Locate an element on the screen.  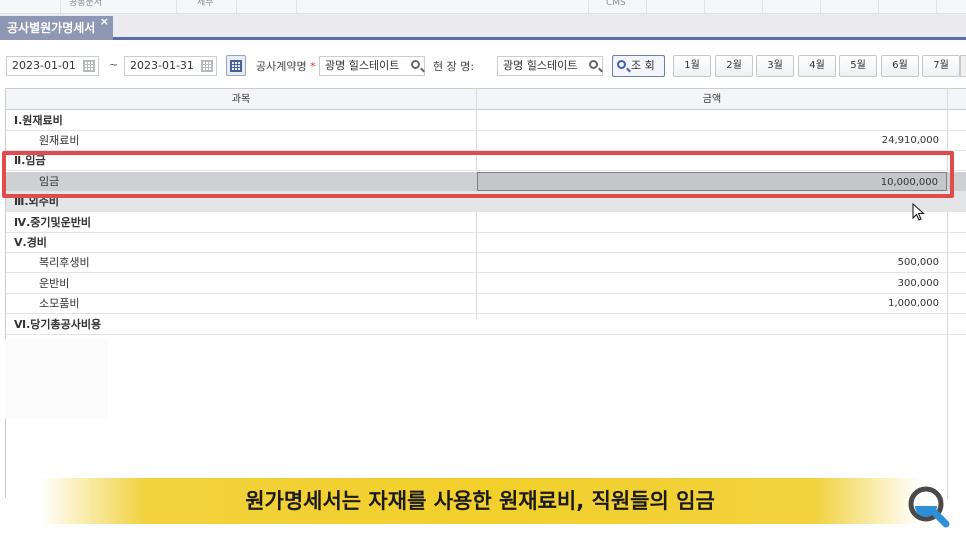
date-from-field: 2023-01-01 is located at coordinates (52, 66).